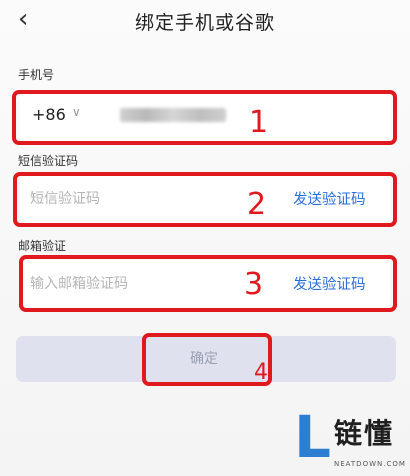  I want to click on watermark-logo: L 链懂 NEATDOWN.COM, so click(352, 442).